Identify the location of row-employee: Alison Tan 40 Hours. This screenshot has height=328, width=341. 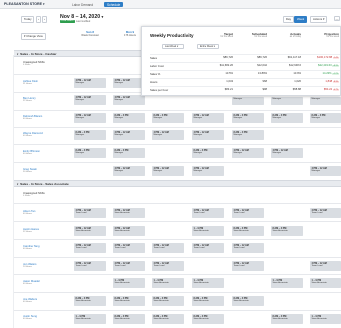
(29, 213).